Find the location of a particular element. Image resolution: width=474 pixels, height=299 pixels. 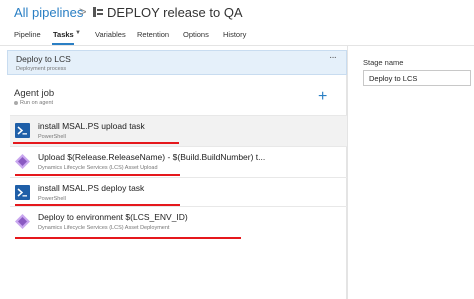

panel-divider is located at coordinates (347, 172).